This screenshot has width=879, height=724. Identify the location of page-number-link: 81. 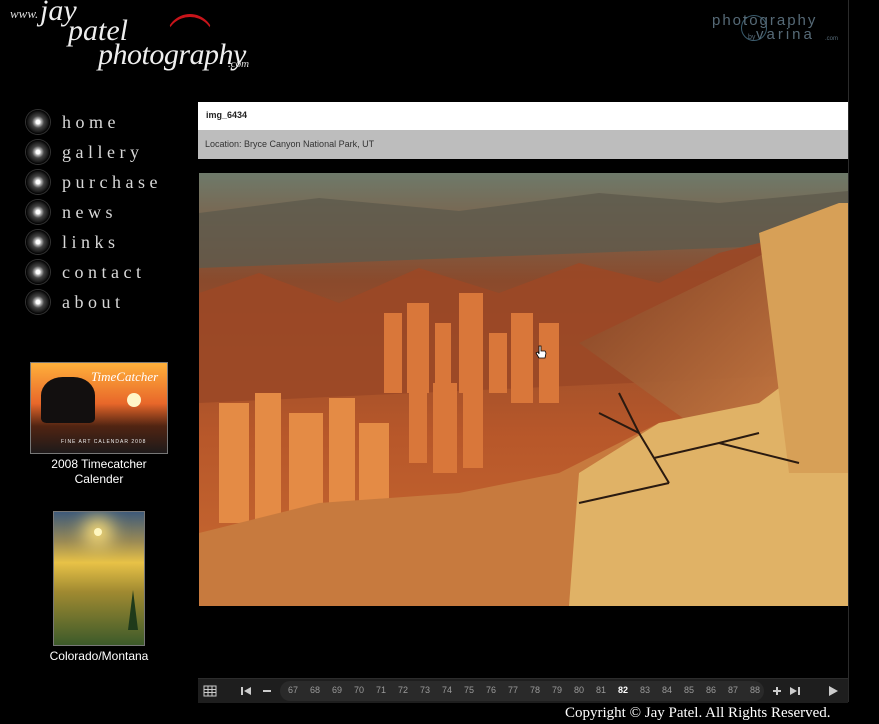
(601, 690).